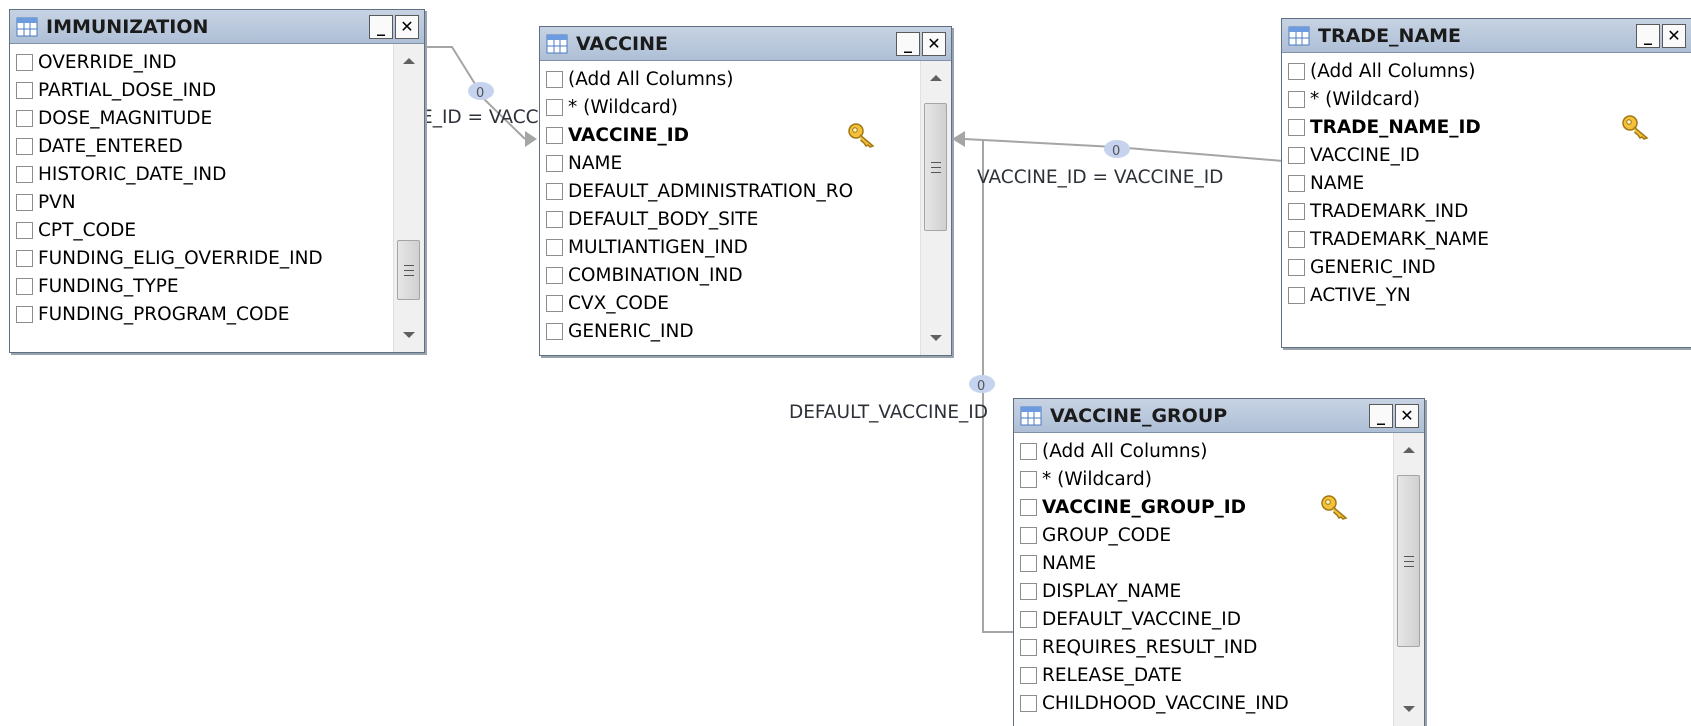 Image resolution: width=1691 pixels, height=726 pixels. I want to click on titlebar-immunization: IMMUNIZATION _ ✕, so click(217, 27).